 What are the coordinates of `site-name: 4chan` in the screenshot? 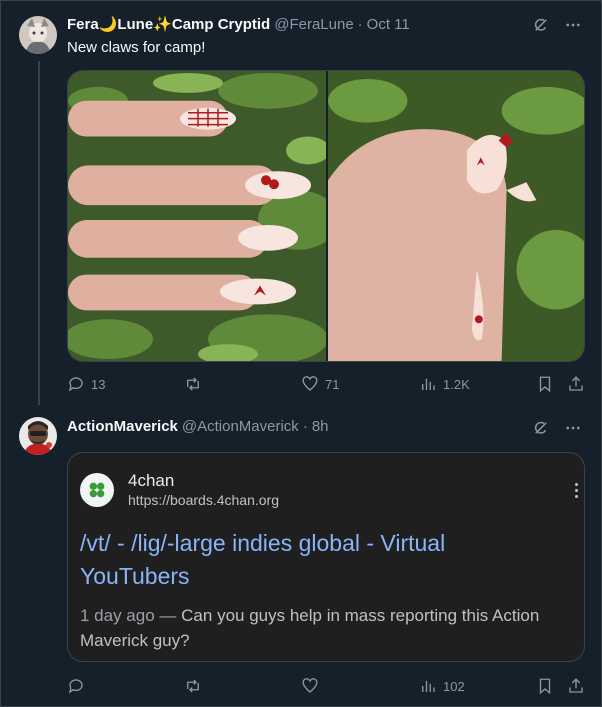 It's located at (151, 480).